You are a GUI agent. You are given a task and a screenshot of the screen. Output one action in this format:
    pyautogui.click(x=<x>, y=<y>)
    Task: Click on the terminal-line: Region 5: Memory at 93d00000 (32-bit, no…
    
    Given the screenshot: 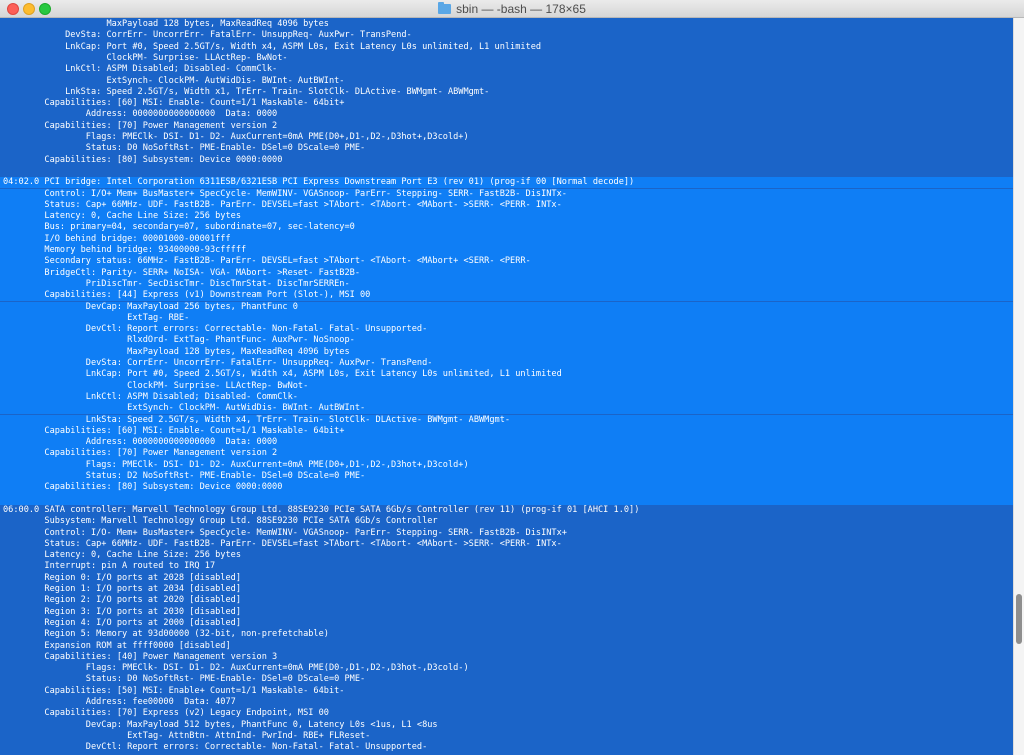 What is the action you would take?
    pyautogui.click(x=166, y=634)
    